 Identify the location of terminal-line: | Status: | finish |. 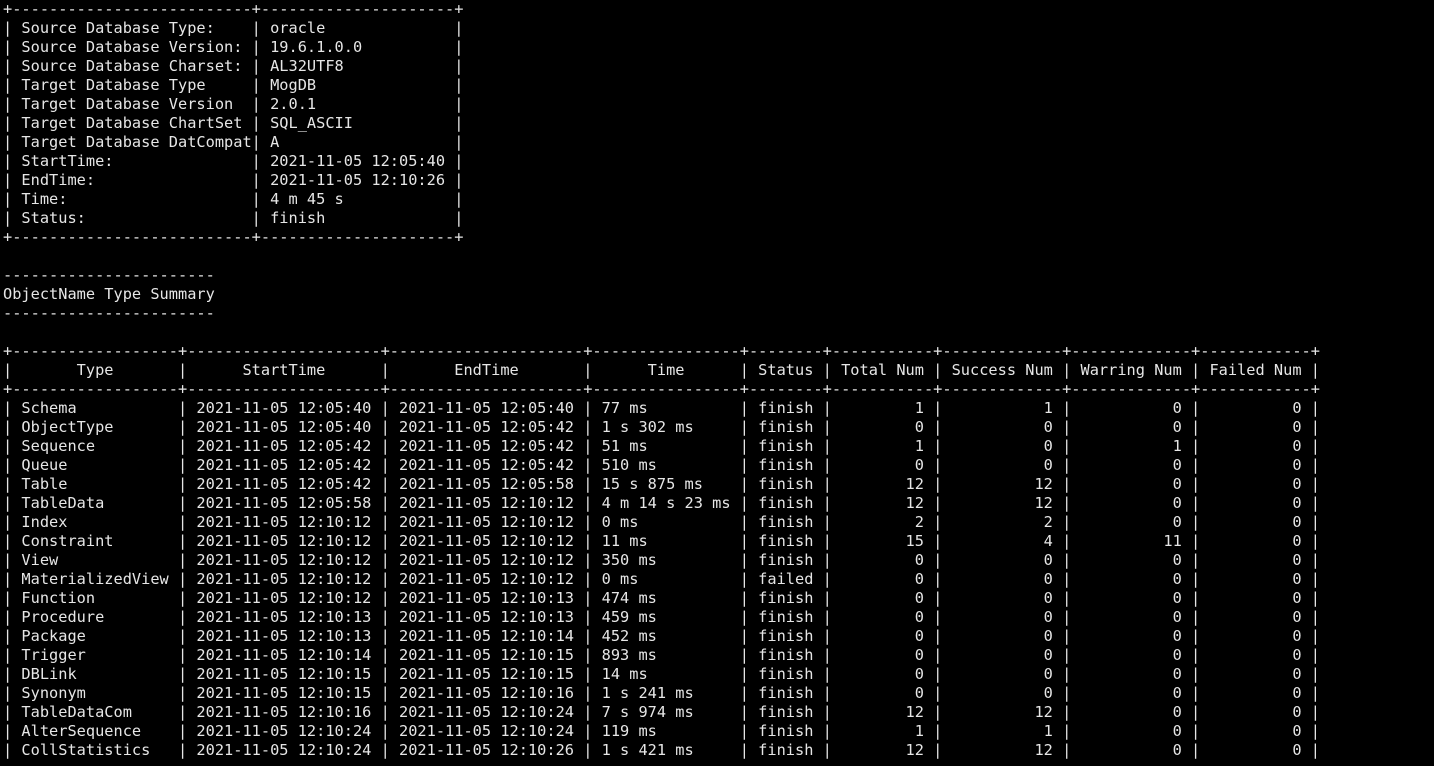
(233, 218).